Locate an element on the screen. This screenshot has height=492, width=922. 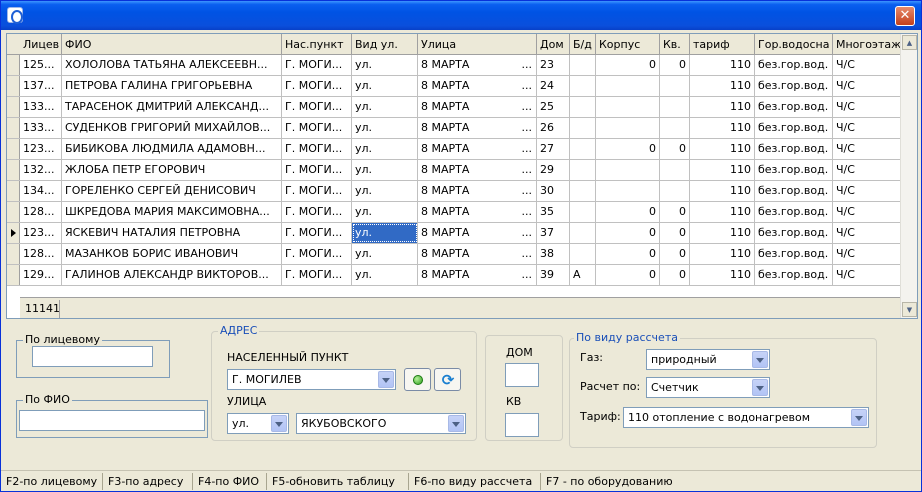
column-header: ФИО is located at coordinates (172, 44).